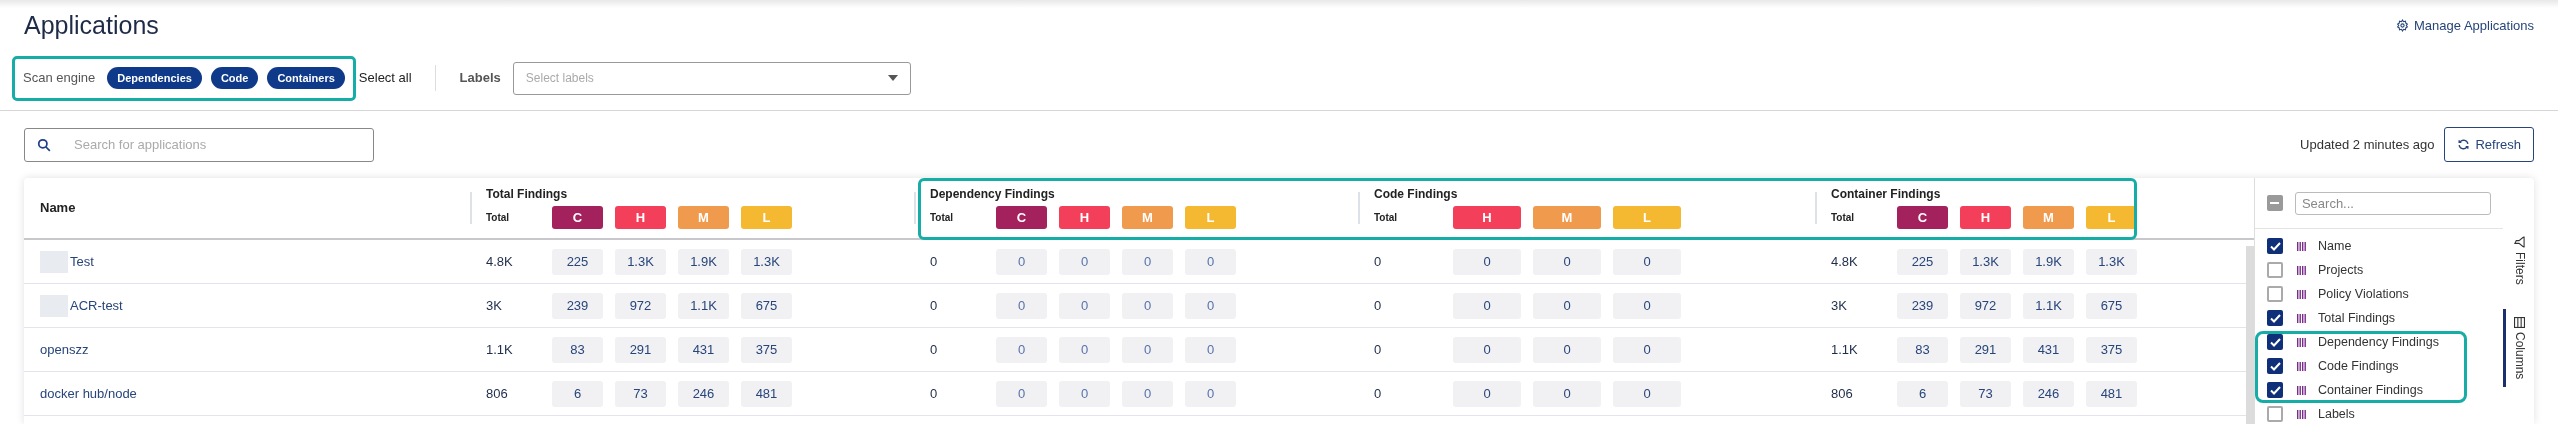 Image resolution: width=2558 pixels, height=424 pixels. I want to click on total-count: 3K, so click(1839, 305).